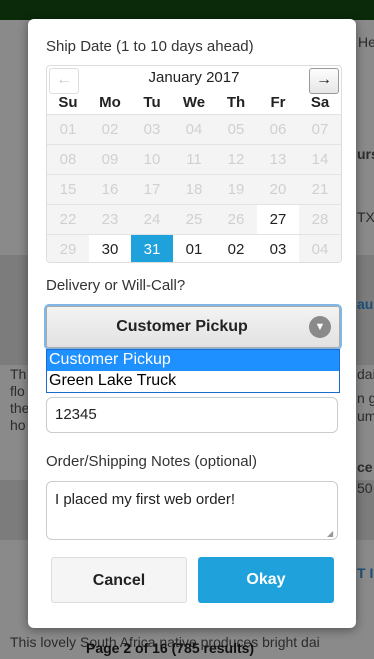  I want to click on calendar-day: 26, so click(236, 219).